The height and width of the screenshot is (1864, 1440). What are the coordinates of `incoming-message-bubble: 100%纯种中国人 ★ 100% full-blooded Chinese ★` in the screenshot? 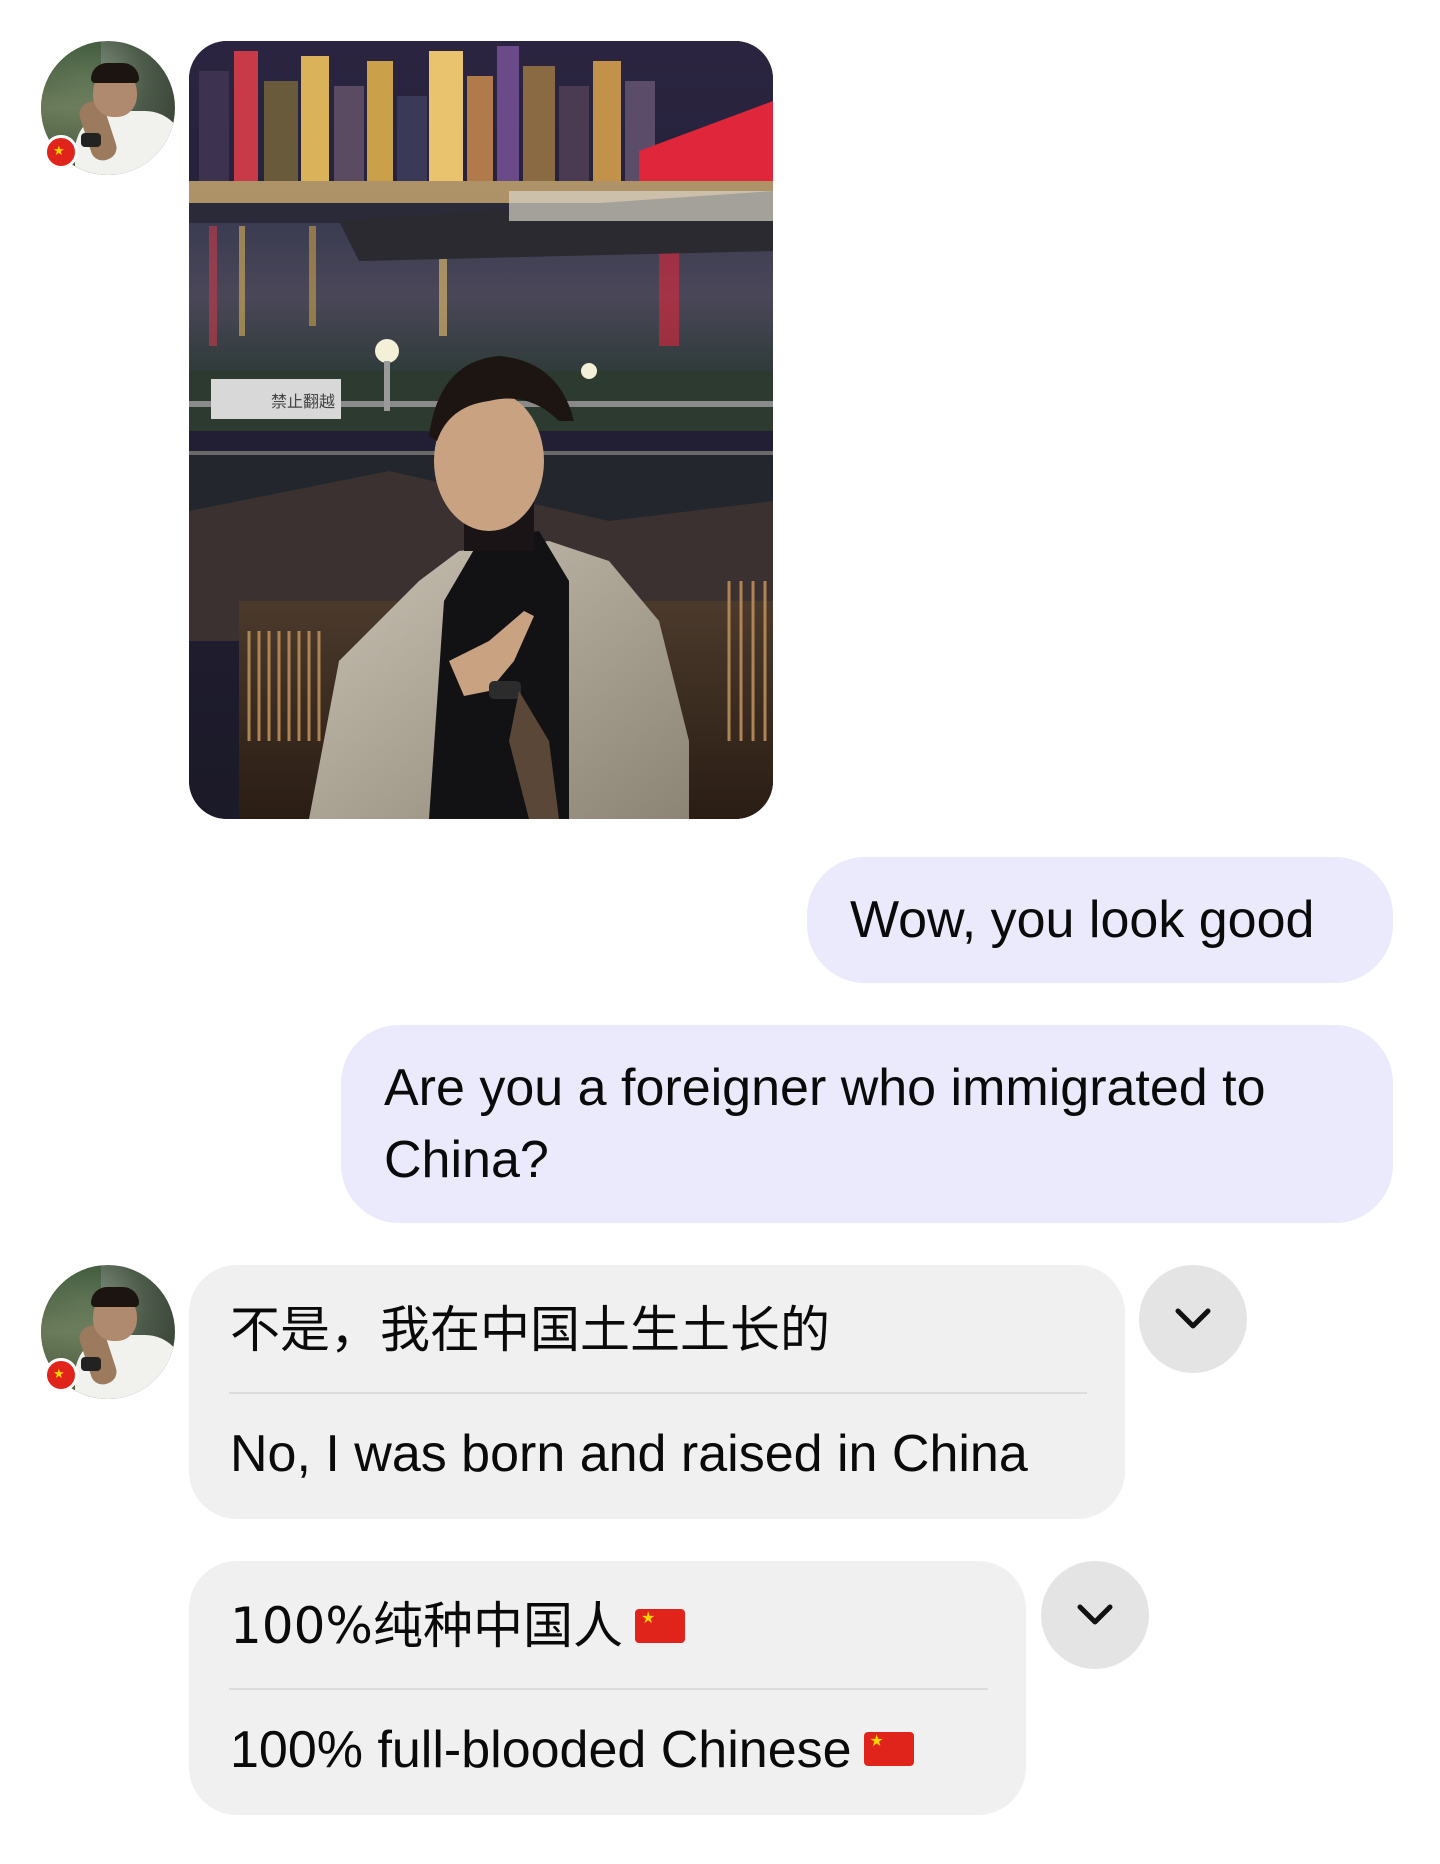 It's located at (607, 1688).